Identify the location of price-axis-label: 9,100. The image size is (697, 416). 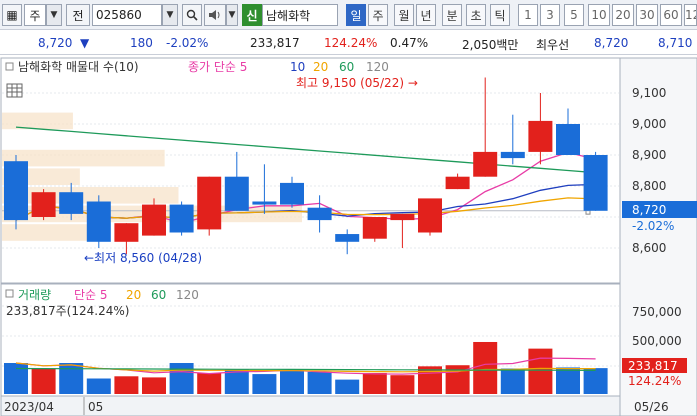
(649, 93).